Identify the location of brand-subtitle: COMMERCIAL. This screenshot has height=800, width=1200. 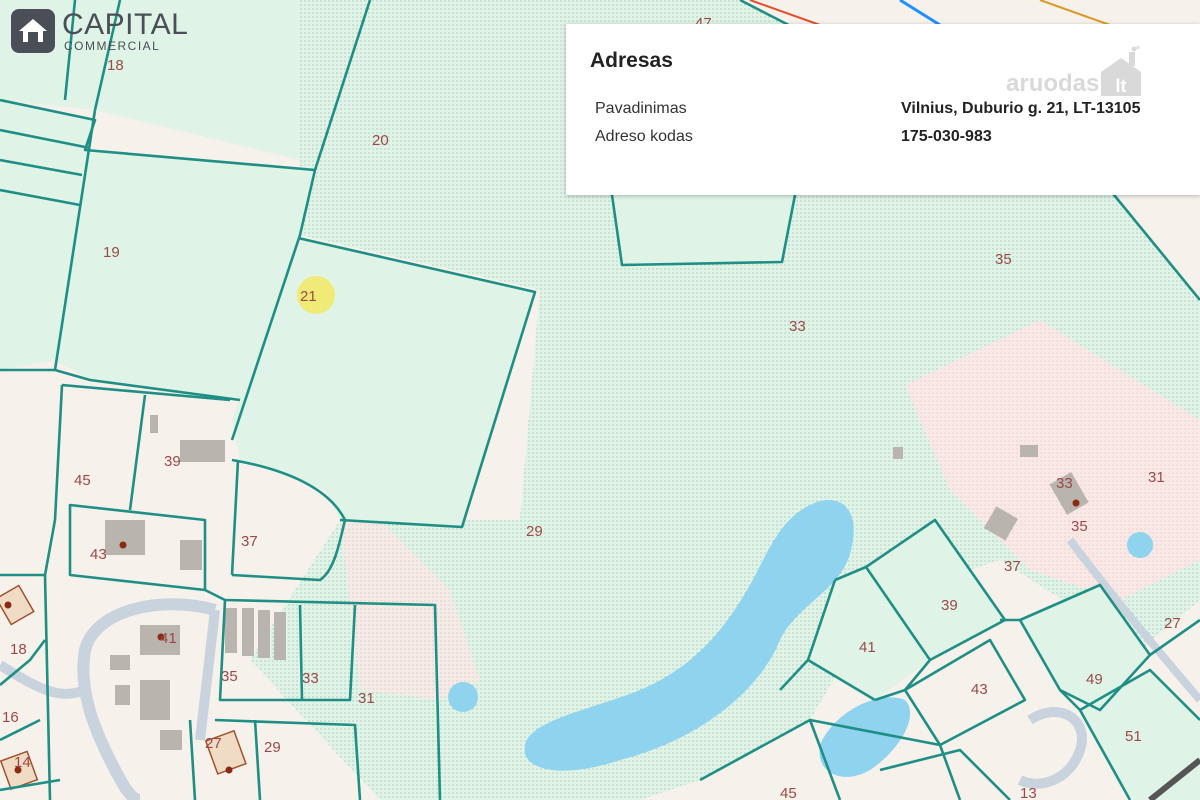
(112, 46).